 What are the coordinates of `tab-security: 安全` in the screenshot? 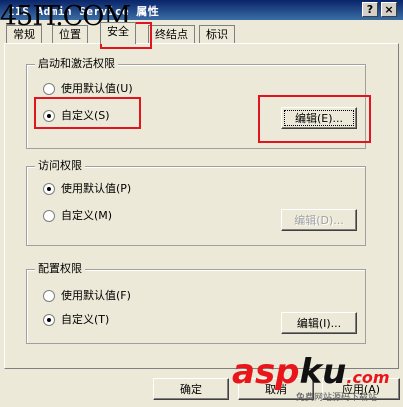 It's located at (118, 33).